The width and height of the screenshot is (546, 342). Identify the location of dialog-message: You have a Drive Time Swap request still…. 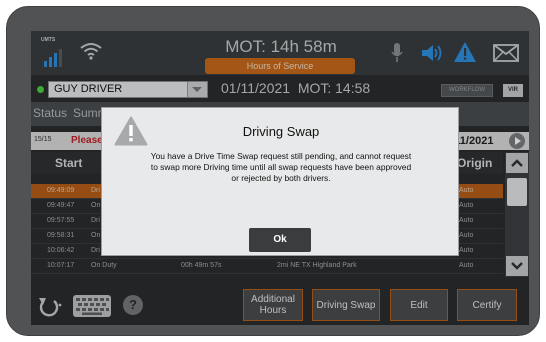
(281, 167).